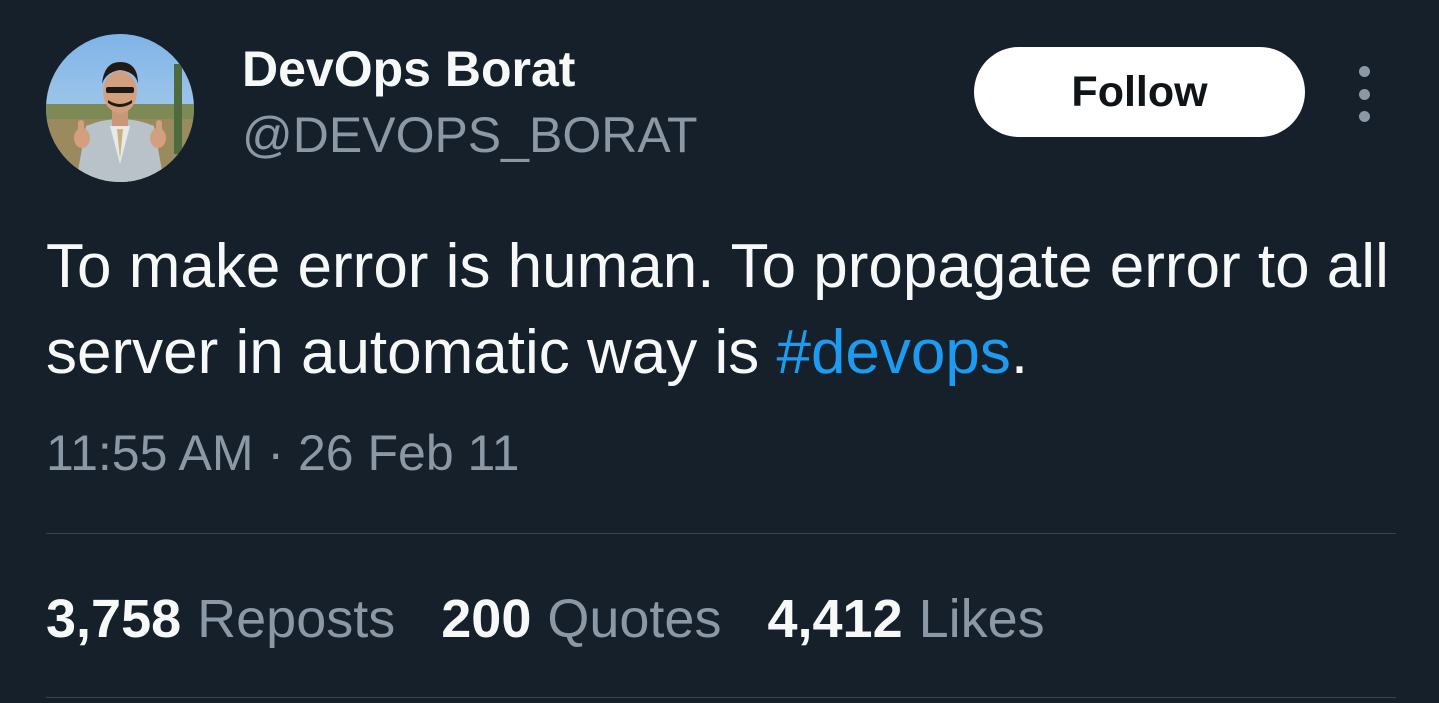  I want to click on author-display-name: DevOps Borat, so click(408, 69).